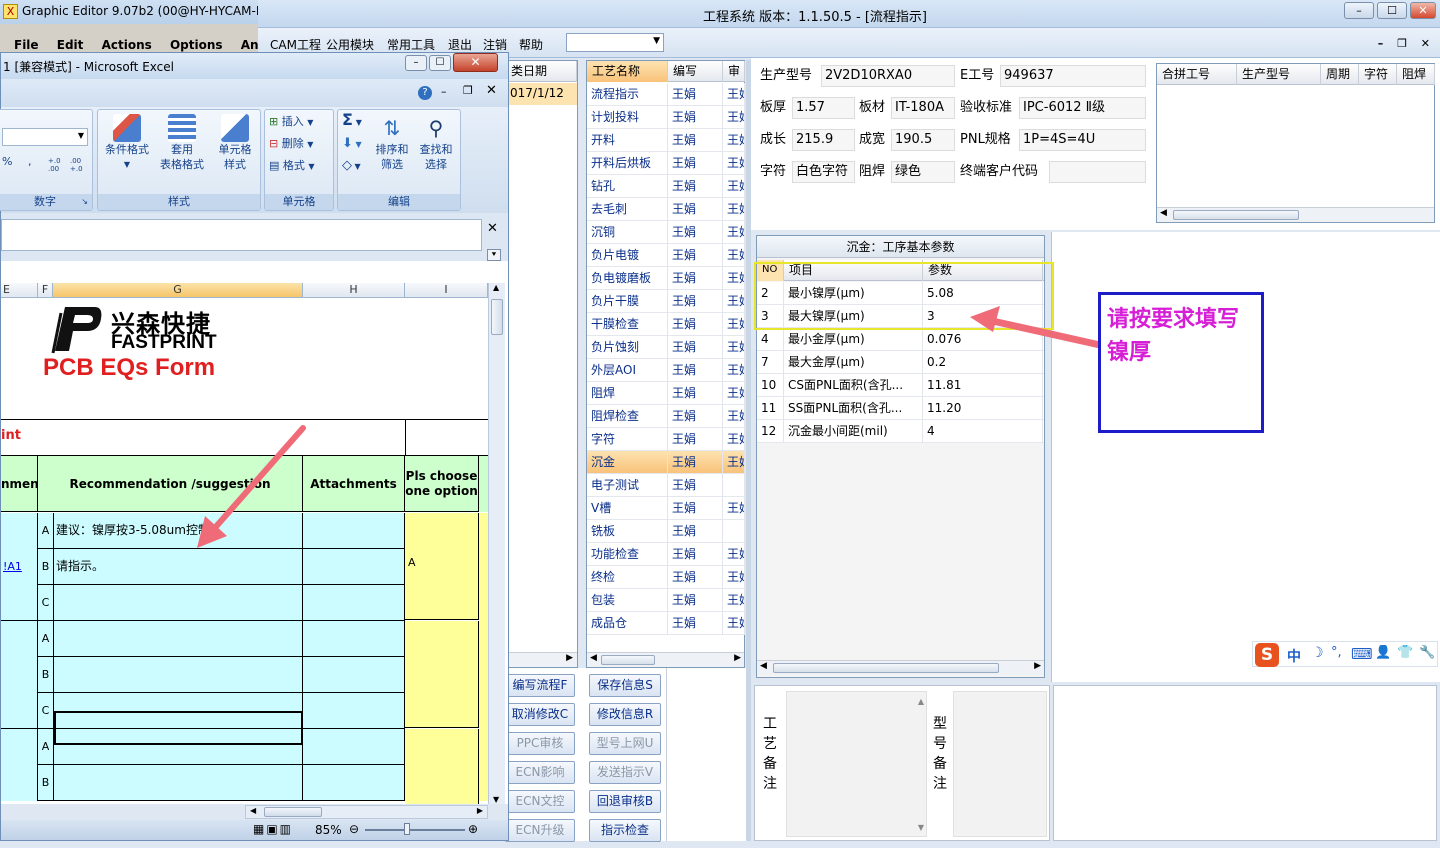  I want to click on zoom-slider-thumb, so click(407, 829).